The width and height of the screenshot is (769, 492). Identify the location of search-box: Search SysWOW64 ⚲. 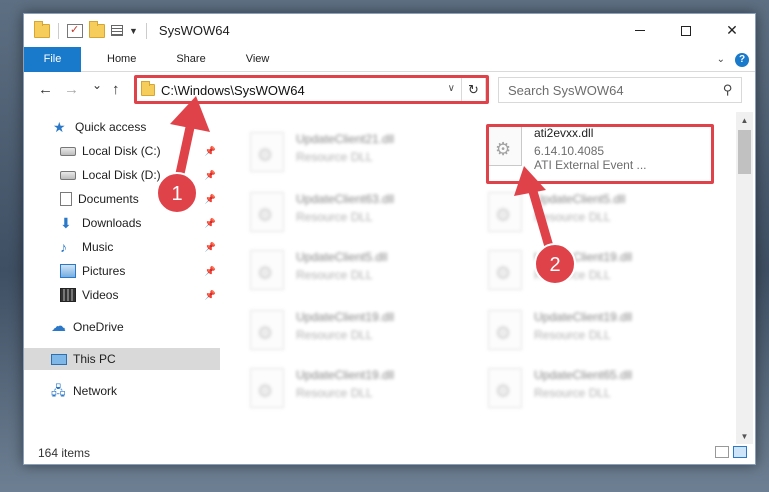
(620, 90).